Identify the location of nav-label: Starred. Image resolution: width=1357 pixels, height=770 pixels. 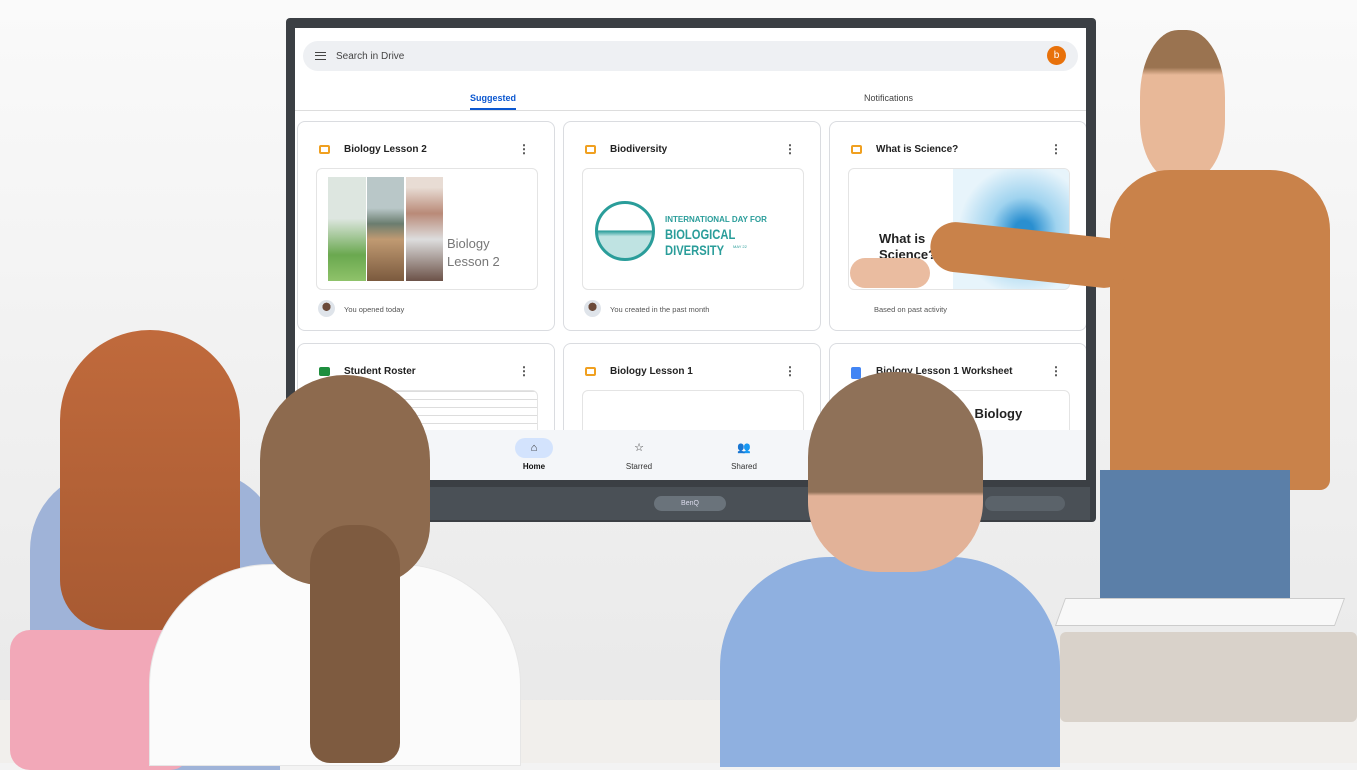
(639, 466).